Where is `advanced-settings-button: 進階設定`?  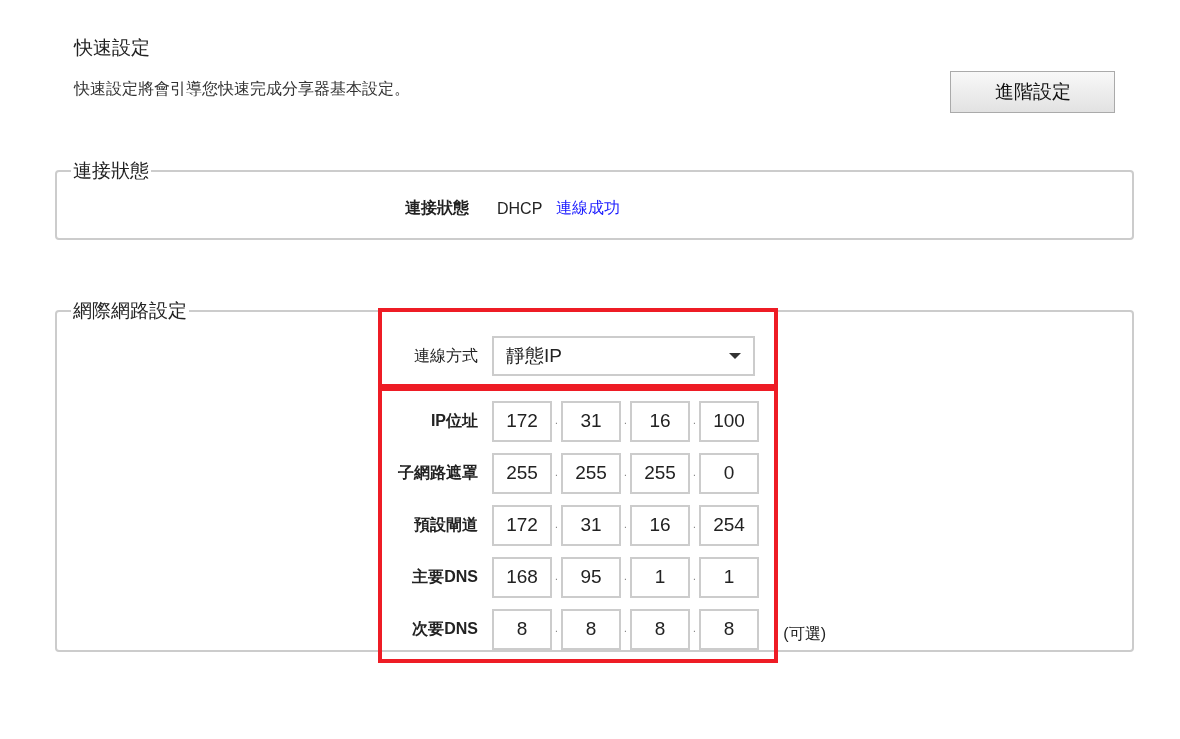
advanced-settings-button: 進階設定 is located at coordinates (1032, 92).